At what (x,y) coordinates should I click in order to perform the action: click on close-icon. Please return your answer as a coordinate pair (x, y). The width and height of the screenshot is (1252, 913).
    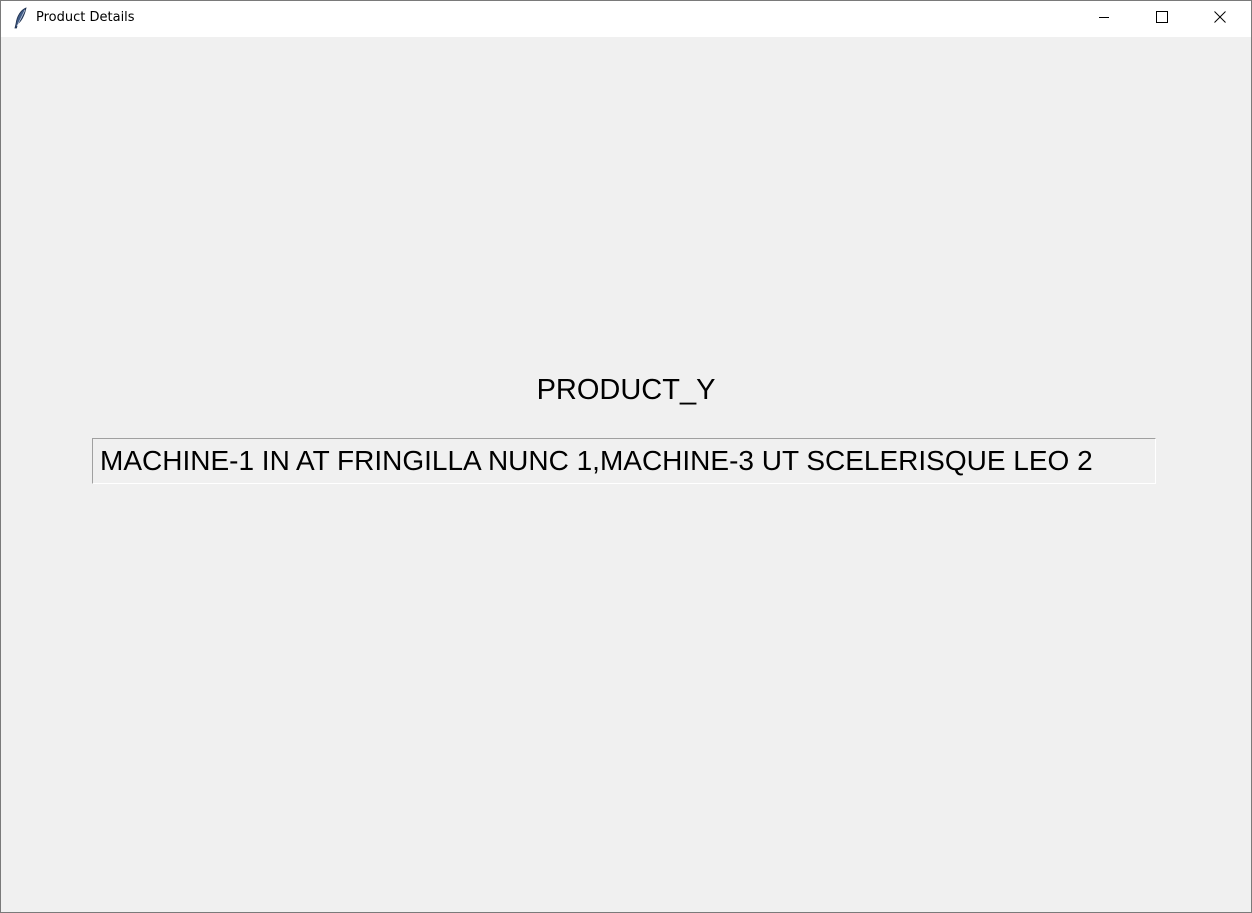
    Looking at the image, I should click on (1220, 19).